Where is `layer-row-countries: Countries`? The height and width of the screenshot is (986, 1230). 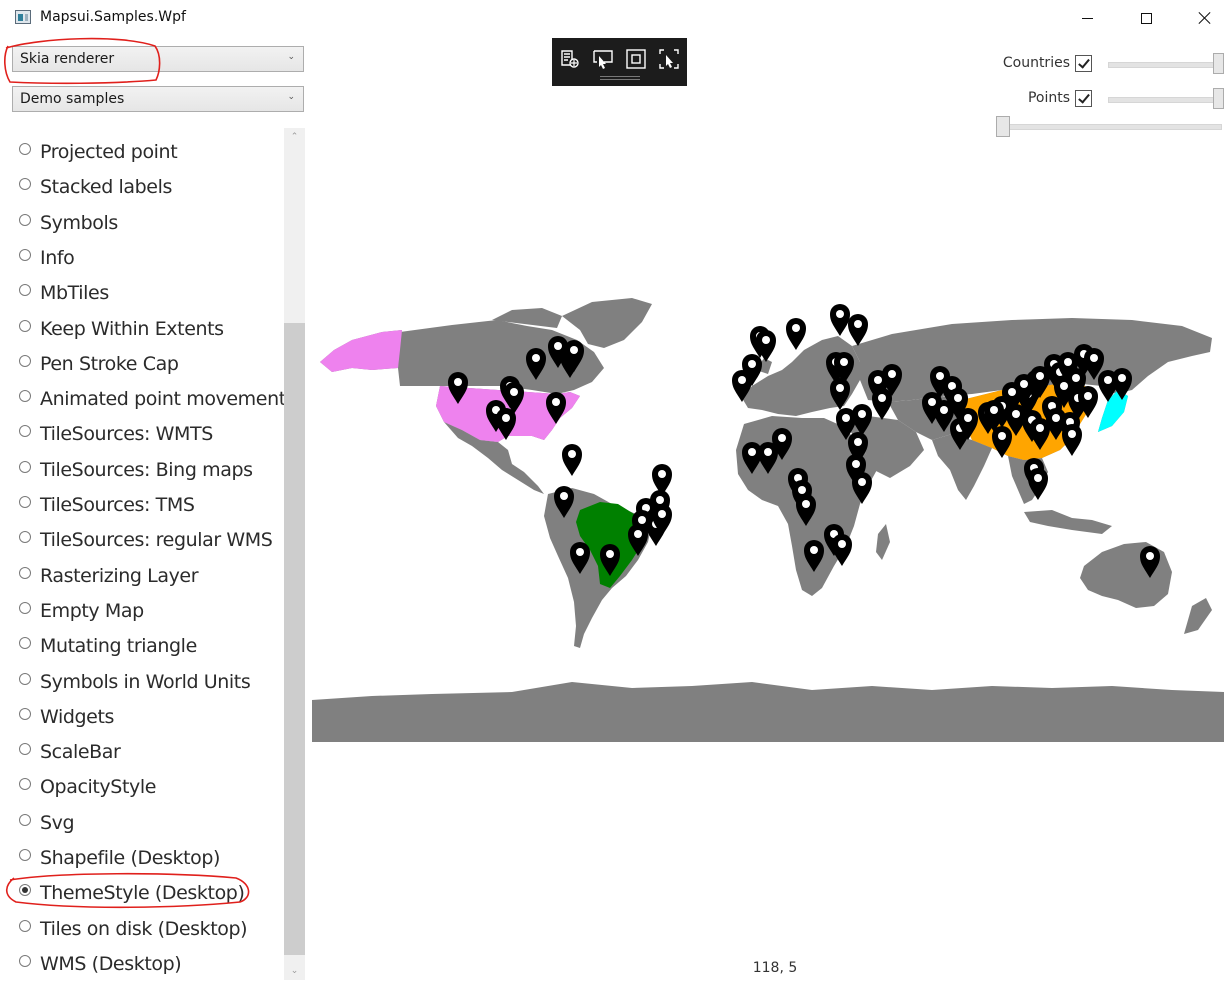 layer-row-countries: Countries is located at coordinates (1082, 64).